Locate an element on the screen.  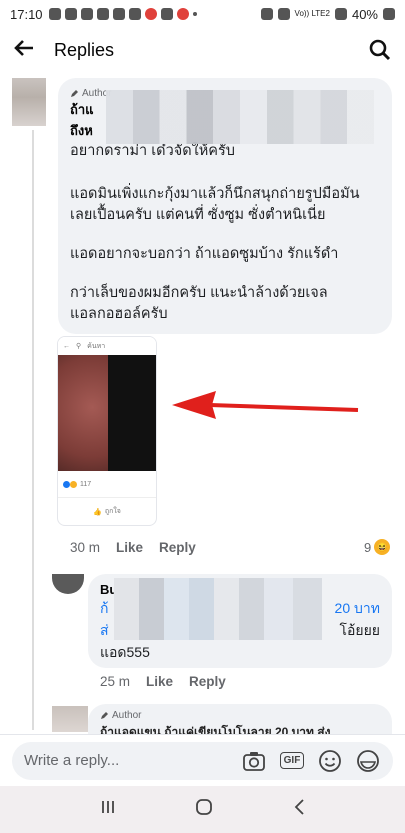
emoji-button is located at coordinates (330, 761).